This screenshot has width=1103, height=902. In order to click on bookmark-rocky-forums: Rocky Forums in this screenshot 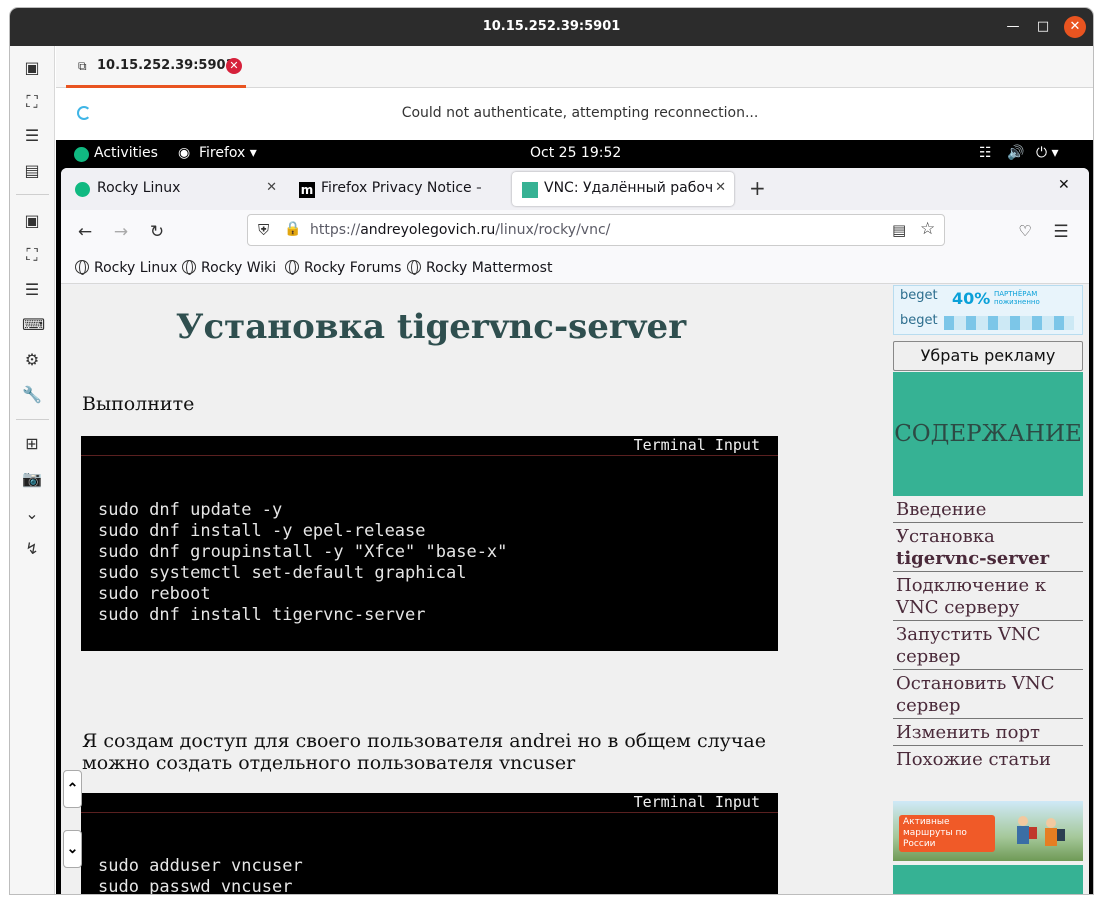, I will do `click(343, 268)`.